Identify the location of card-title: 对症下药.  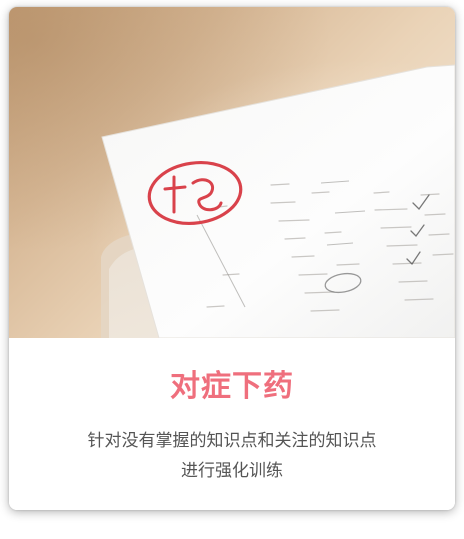
(232, 386).